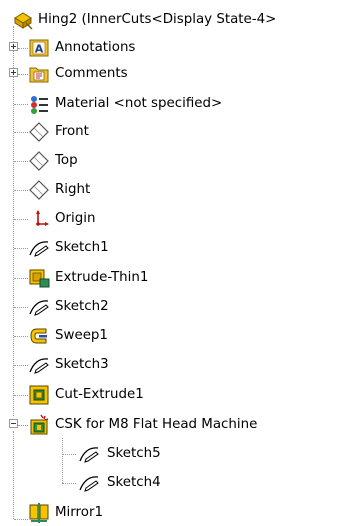 This screenshot has height=526, width=339. What do you see at coordinates (157, 19) in the screenshot?
I see `tree-root-label: Hing2 (InnerCuts<Display State-4>` at bounding box center [157, 19].